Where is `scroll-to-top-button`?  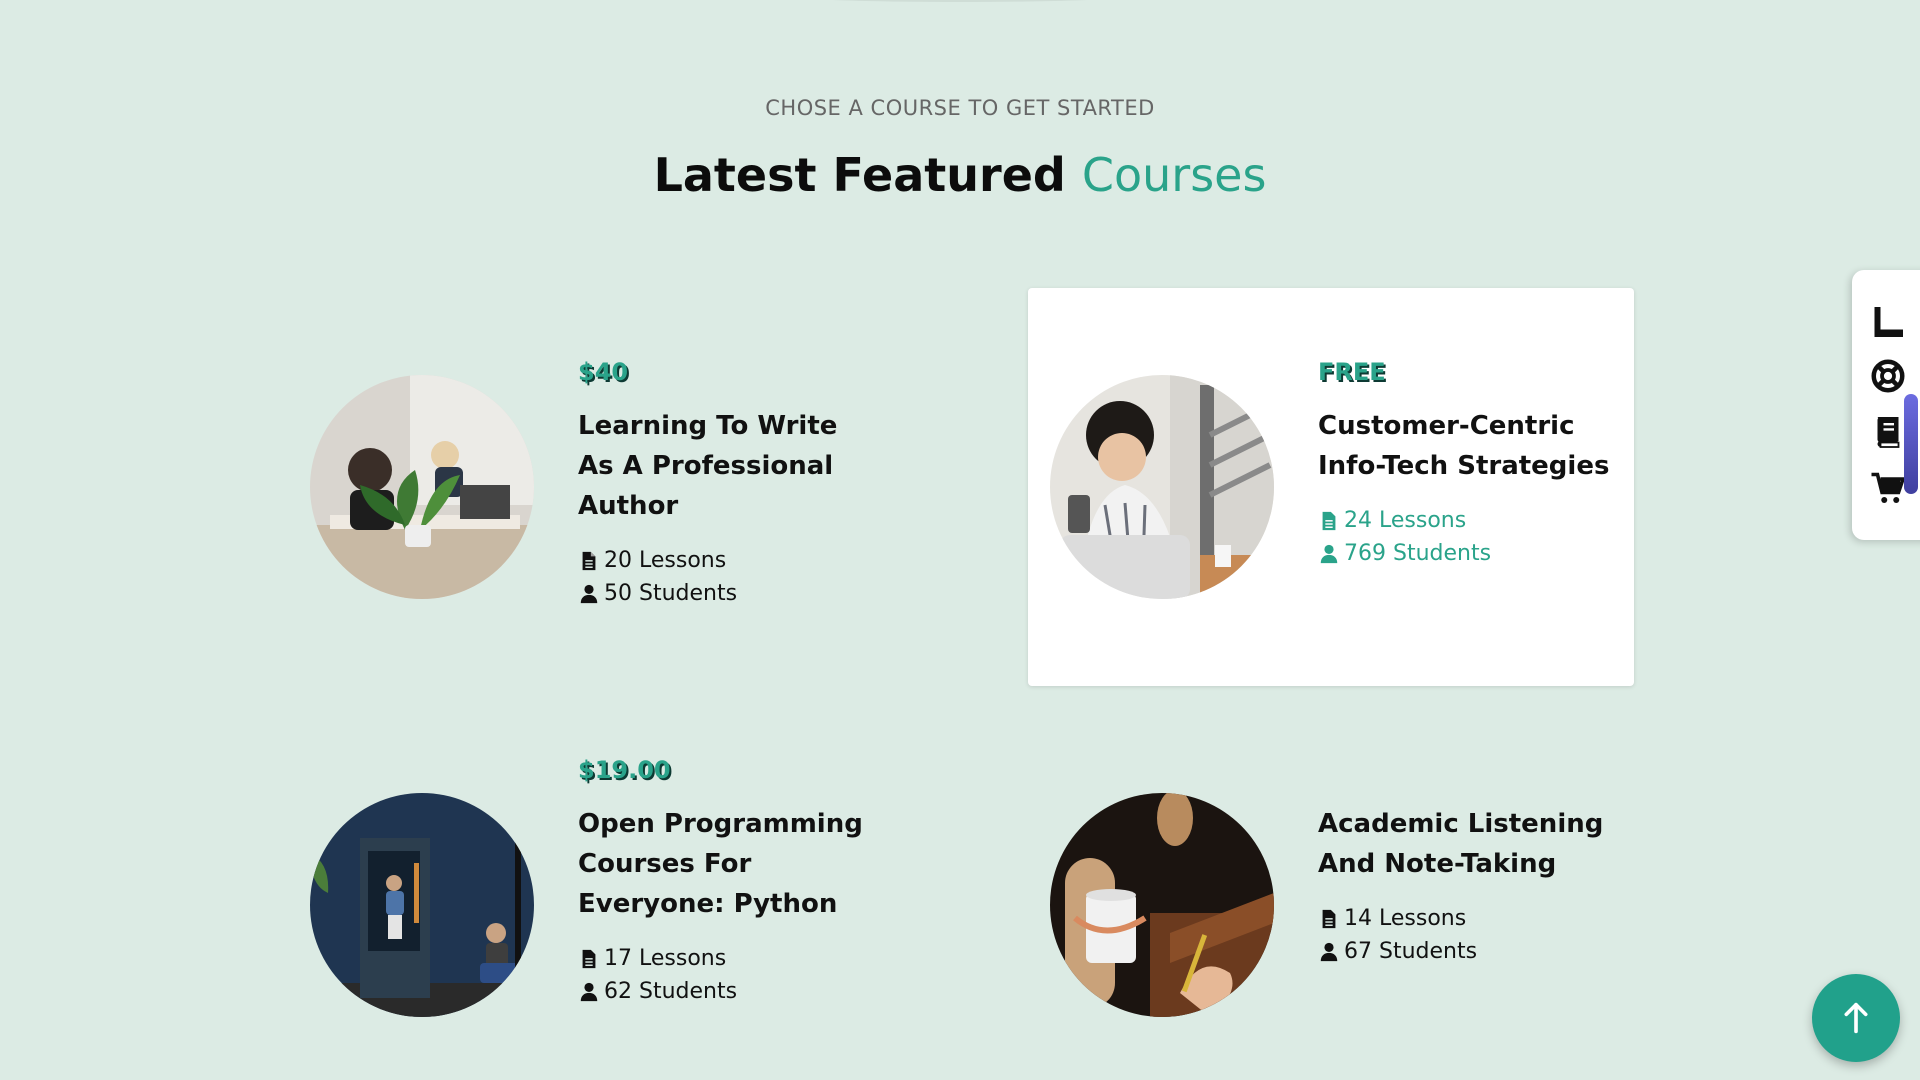
scroll-to-top-button is located at coordinates (1856, 1018).